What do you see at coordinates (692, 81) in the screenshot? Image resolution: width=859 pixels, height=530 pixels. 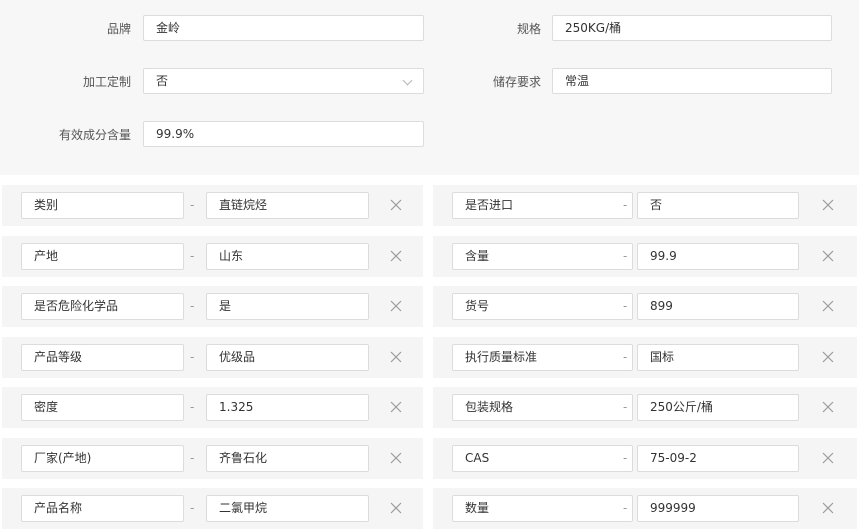 I see `storage-input: 常温` at bounding box center [692, 81].